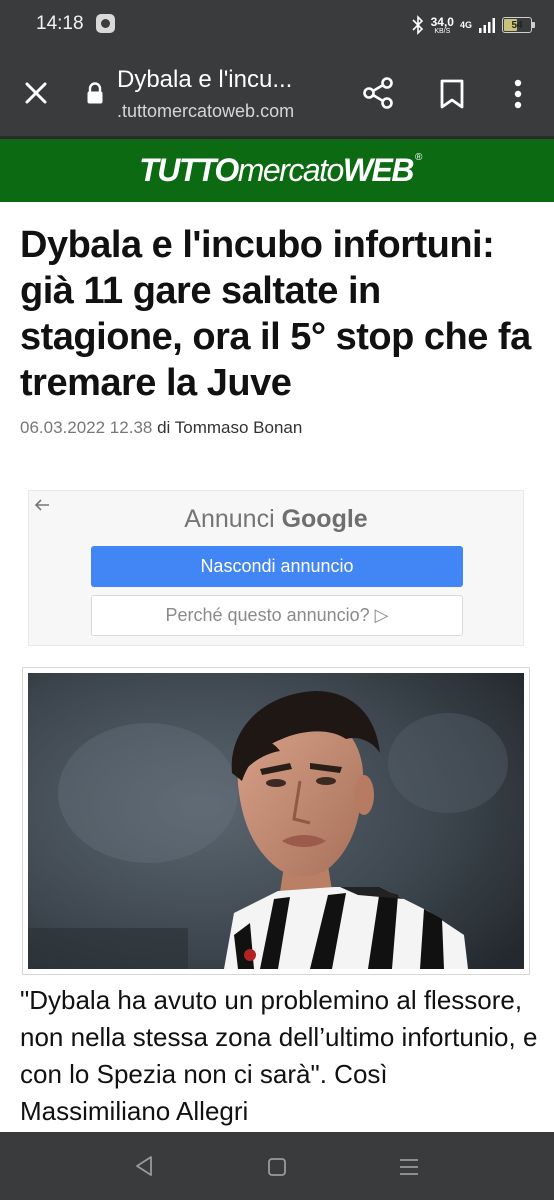  What do you see at coordinates (276, 519) in the screenshot?
I see `ad-title: Annunci Google` at bounding box center [276, 519].